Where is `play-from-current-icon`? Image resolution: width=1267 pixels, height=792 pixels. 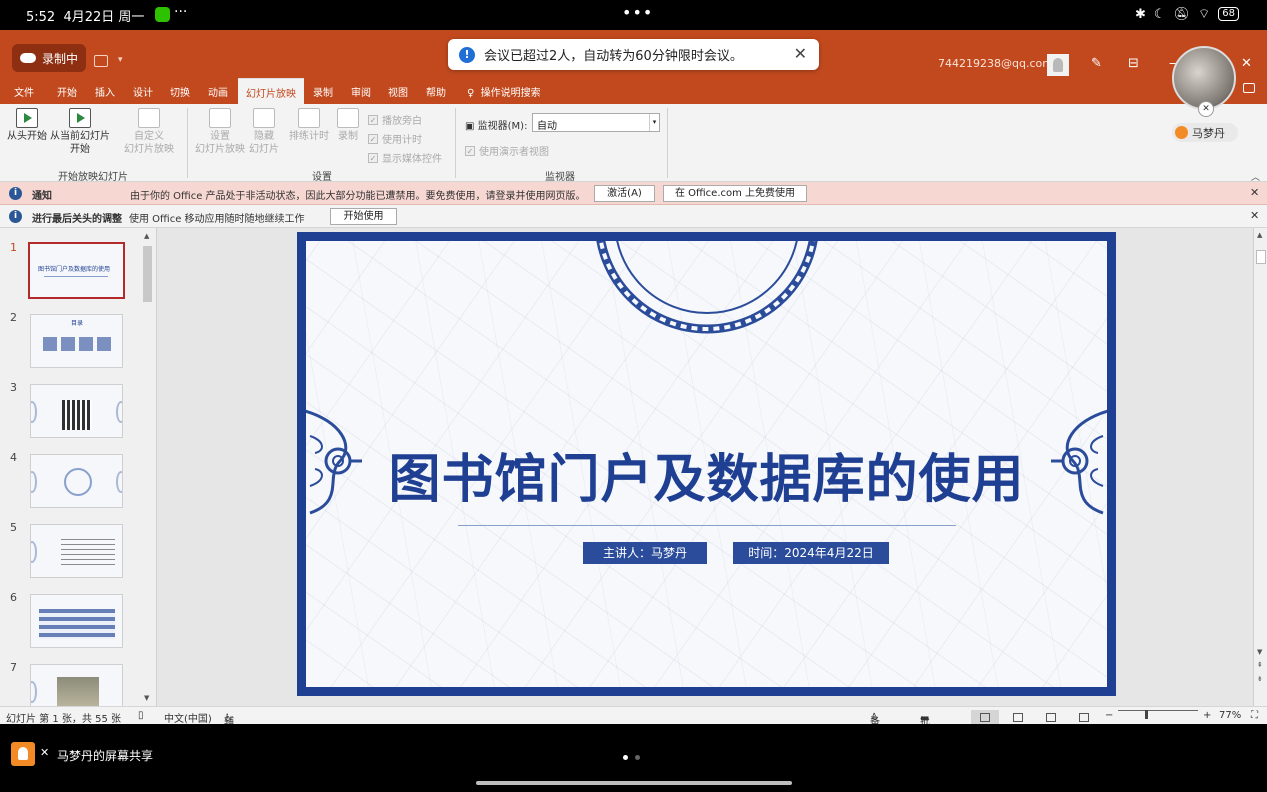 play-from-current-icon is located at coordinates (80, 118).